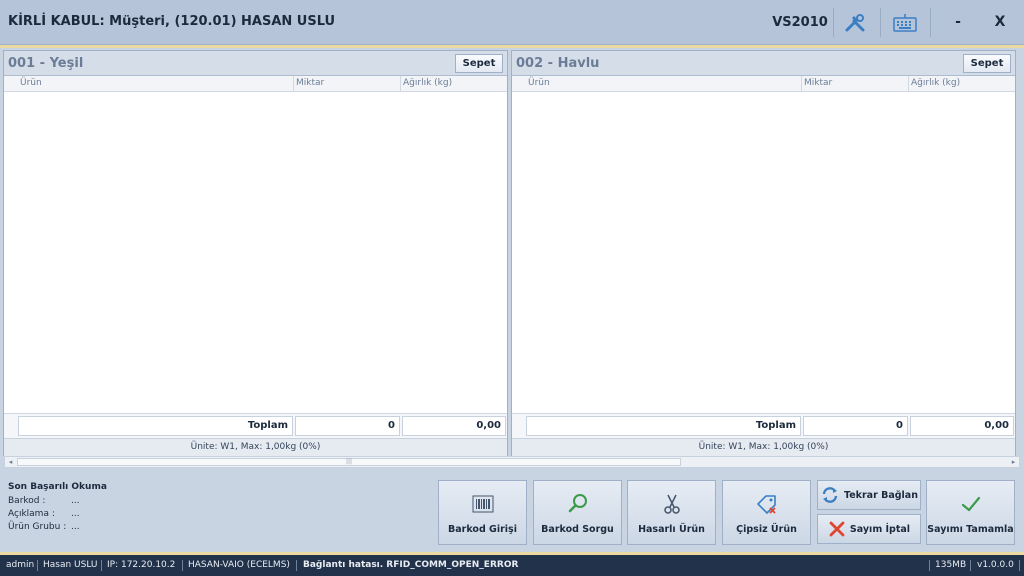 The width and height of the screenshot is (1024, 576). Describe the element at coordinates (671, 529) in the screenshot. I see `damaged-item-label: Hasarlı Ürün` at that location.